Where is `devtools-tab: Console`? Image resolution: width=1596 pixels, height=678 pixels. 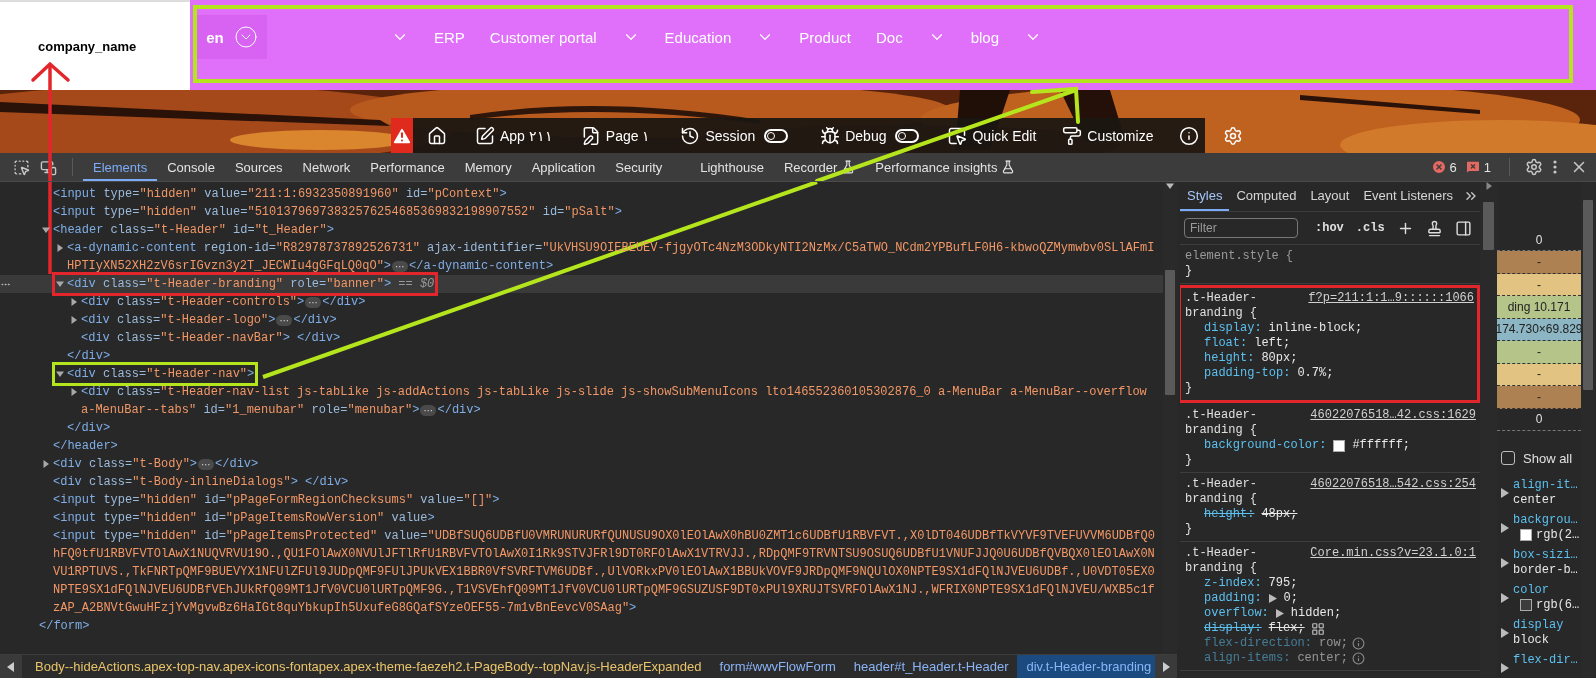
devtools-tab: Console is located at coordinates (191, 167).